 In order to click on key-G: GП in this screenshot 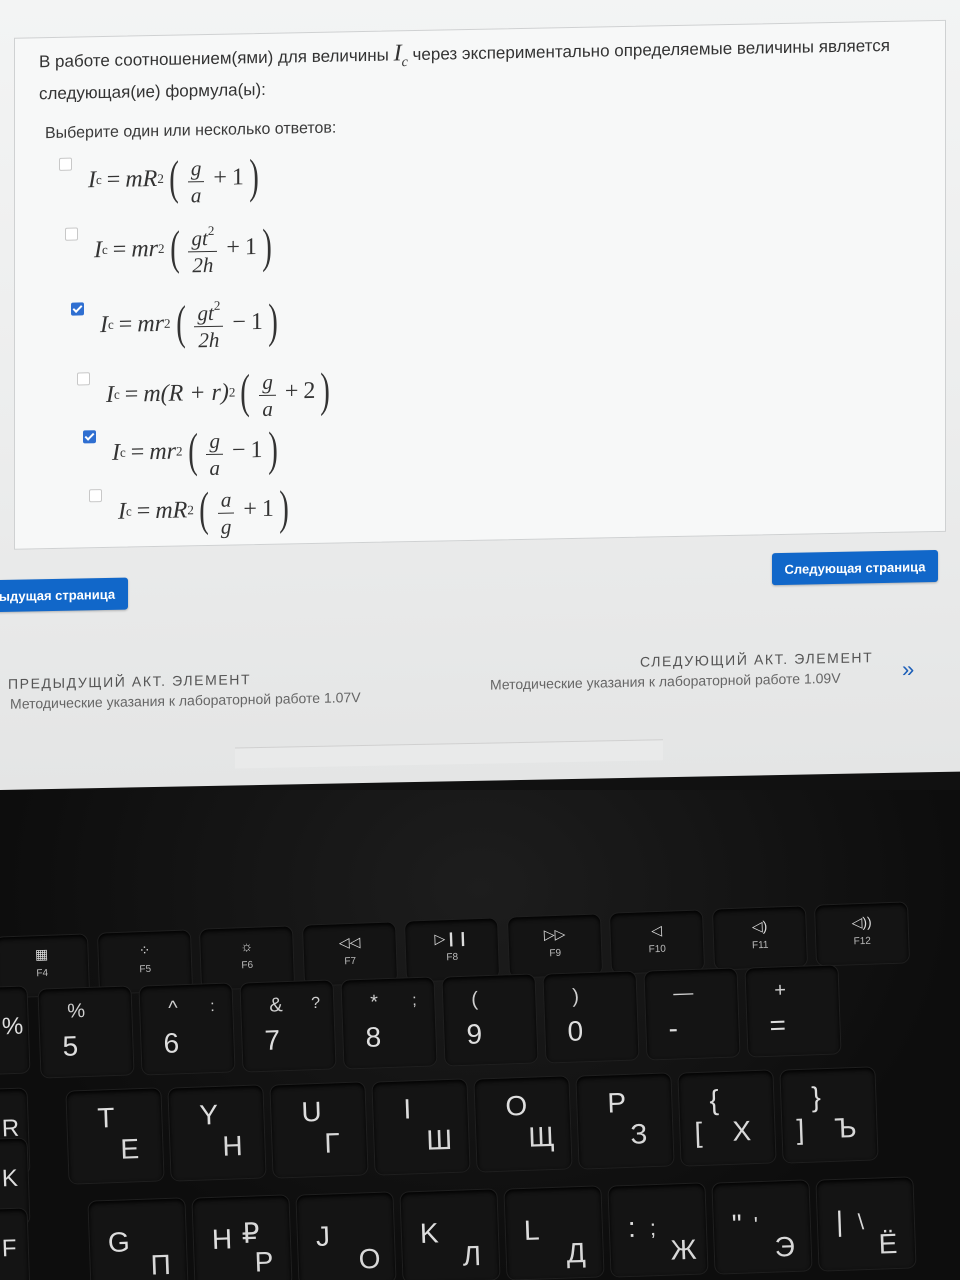, I will do `click(138, 1239)`.